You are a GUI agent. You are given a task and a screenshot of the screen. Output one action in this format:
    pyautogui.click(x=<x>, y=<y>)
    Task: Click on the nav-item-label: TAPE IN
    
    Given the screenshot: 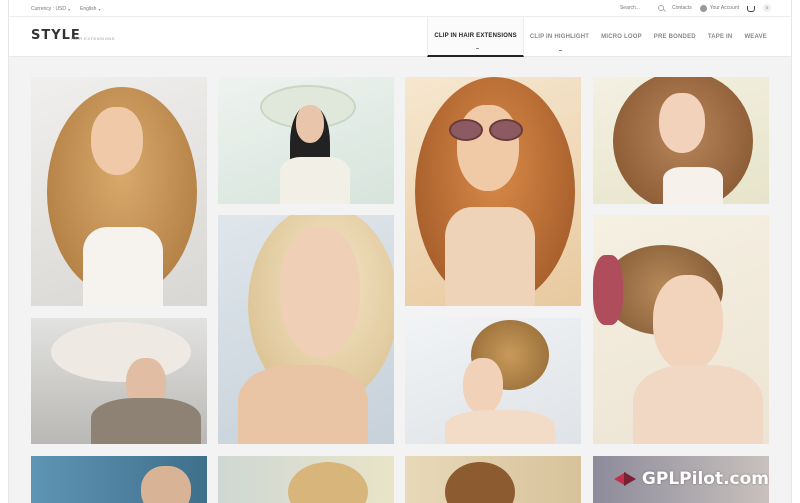 What is the action you would take?
    pyautogui.click(x=720, y=37)
    